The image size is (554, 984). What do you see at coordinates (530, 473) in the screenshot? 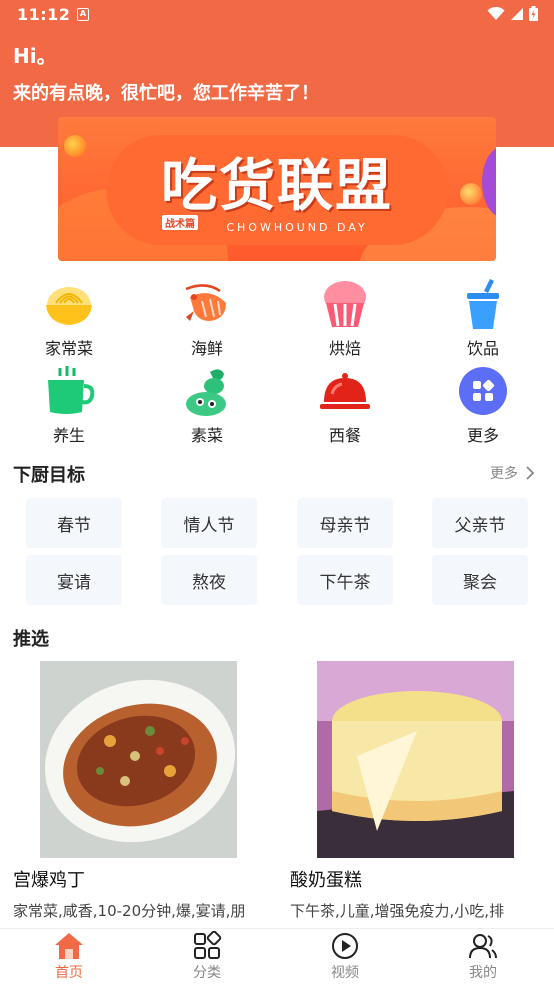
I see `chevron-right-icon` at bounding box center [530, 473].